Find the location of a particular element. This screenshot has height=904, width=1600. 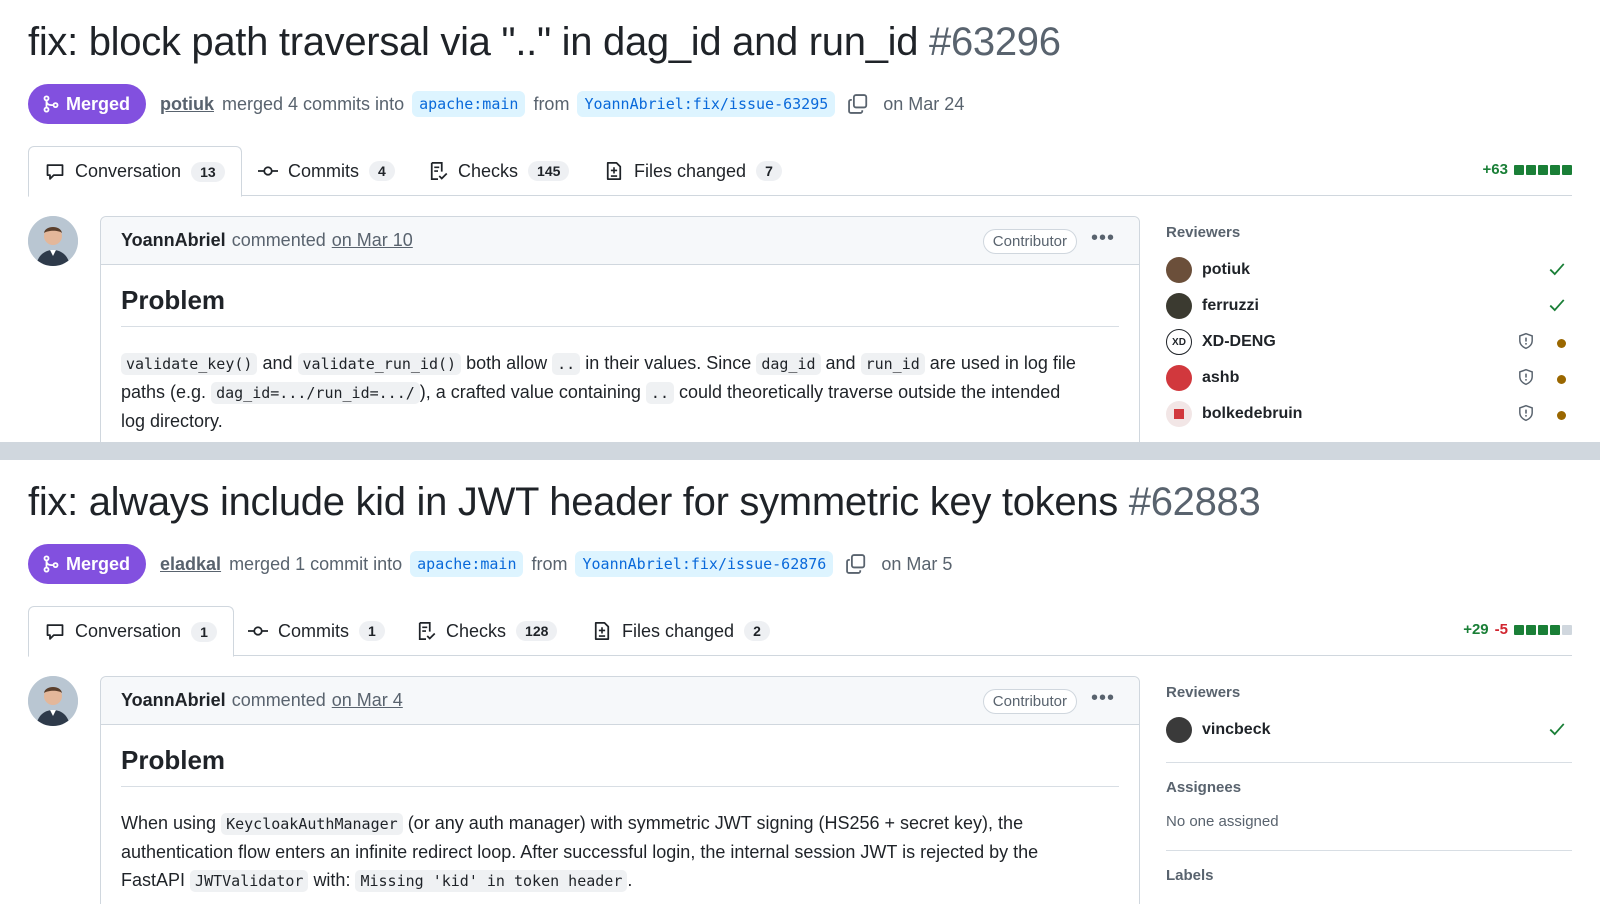

tab-count: 13 is located at coordinates (208, 171).